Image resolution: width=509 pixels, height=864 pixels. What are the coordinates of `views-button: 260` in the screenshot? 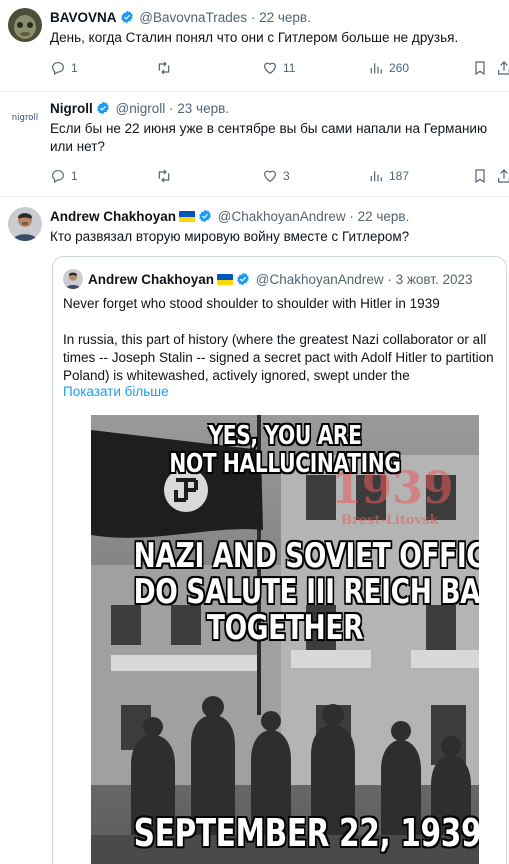 It's located at (388, 68).